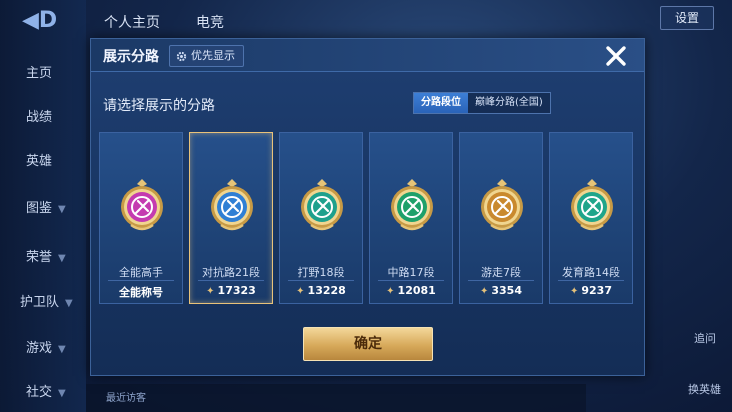 The height and width of the screenshot is (412, 732). Describe the element at coordinates (40, 302) in the screenshot. I see `nav-label: 护卫队` at that location.